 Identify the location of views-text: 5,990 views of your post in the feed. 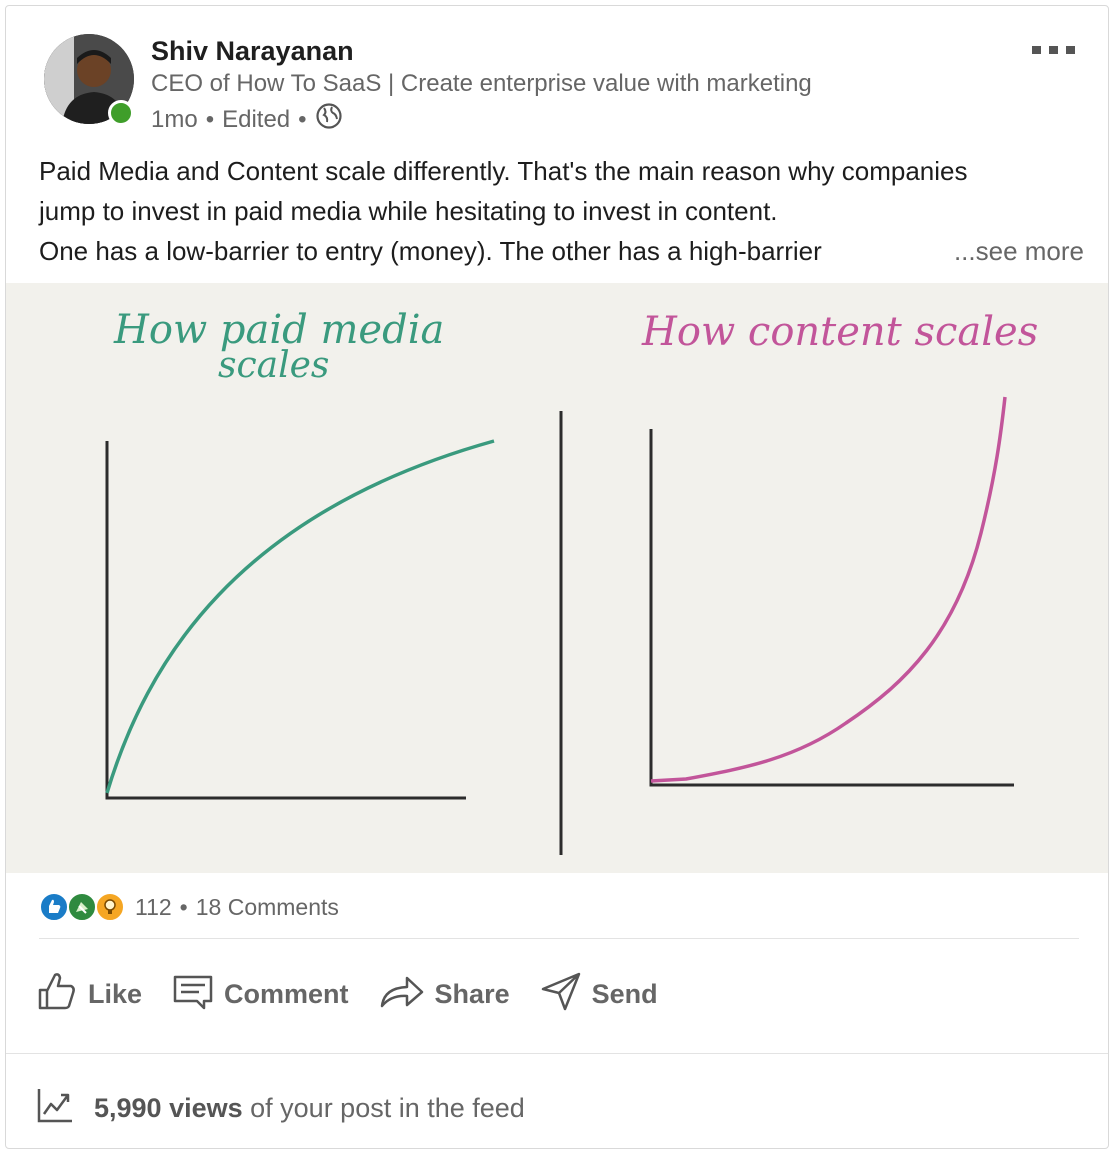
(309, 1108).